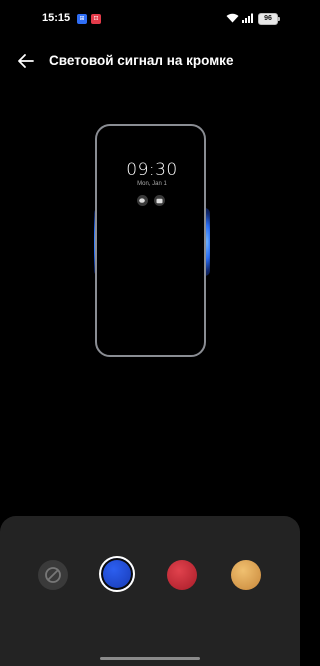 This screenshot has height=666, width=320. I want to click on app-notification-icon: ⊡, so click(96, 19).